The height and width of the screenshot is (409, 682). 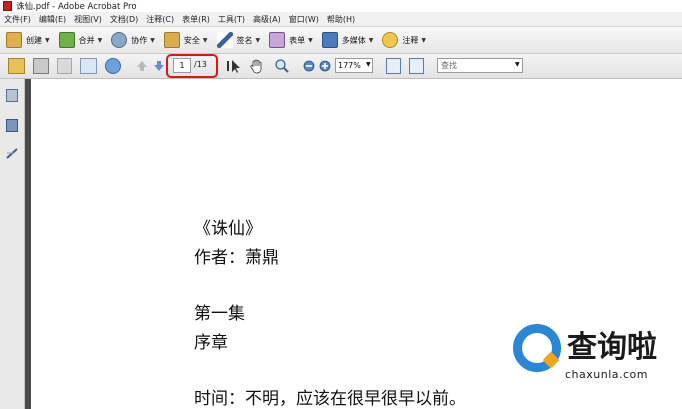 I want to click on menu-window: 窗口(W), so click(x=304, y=19).